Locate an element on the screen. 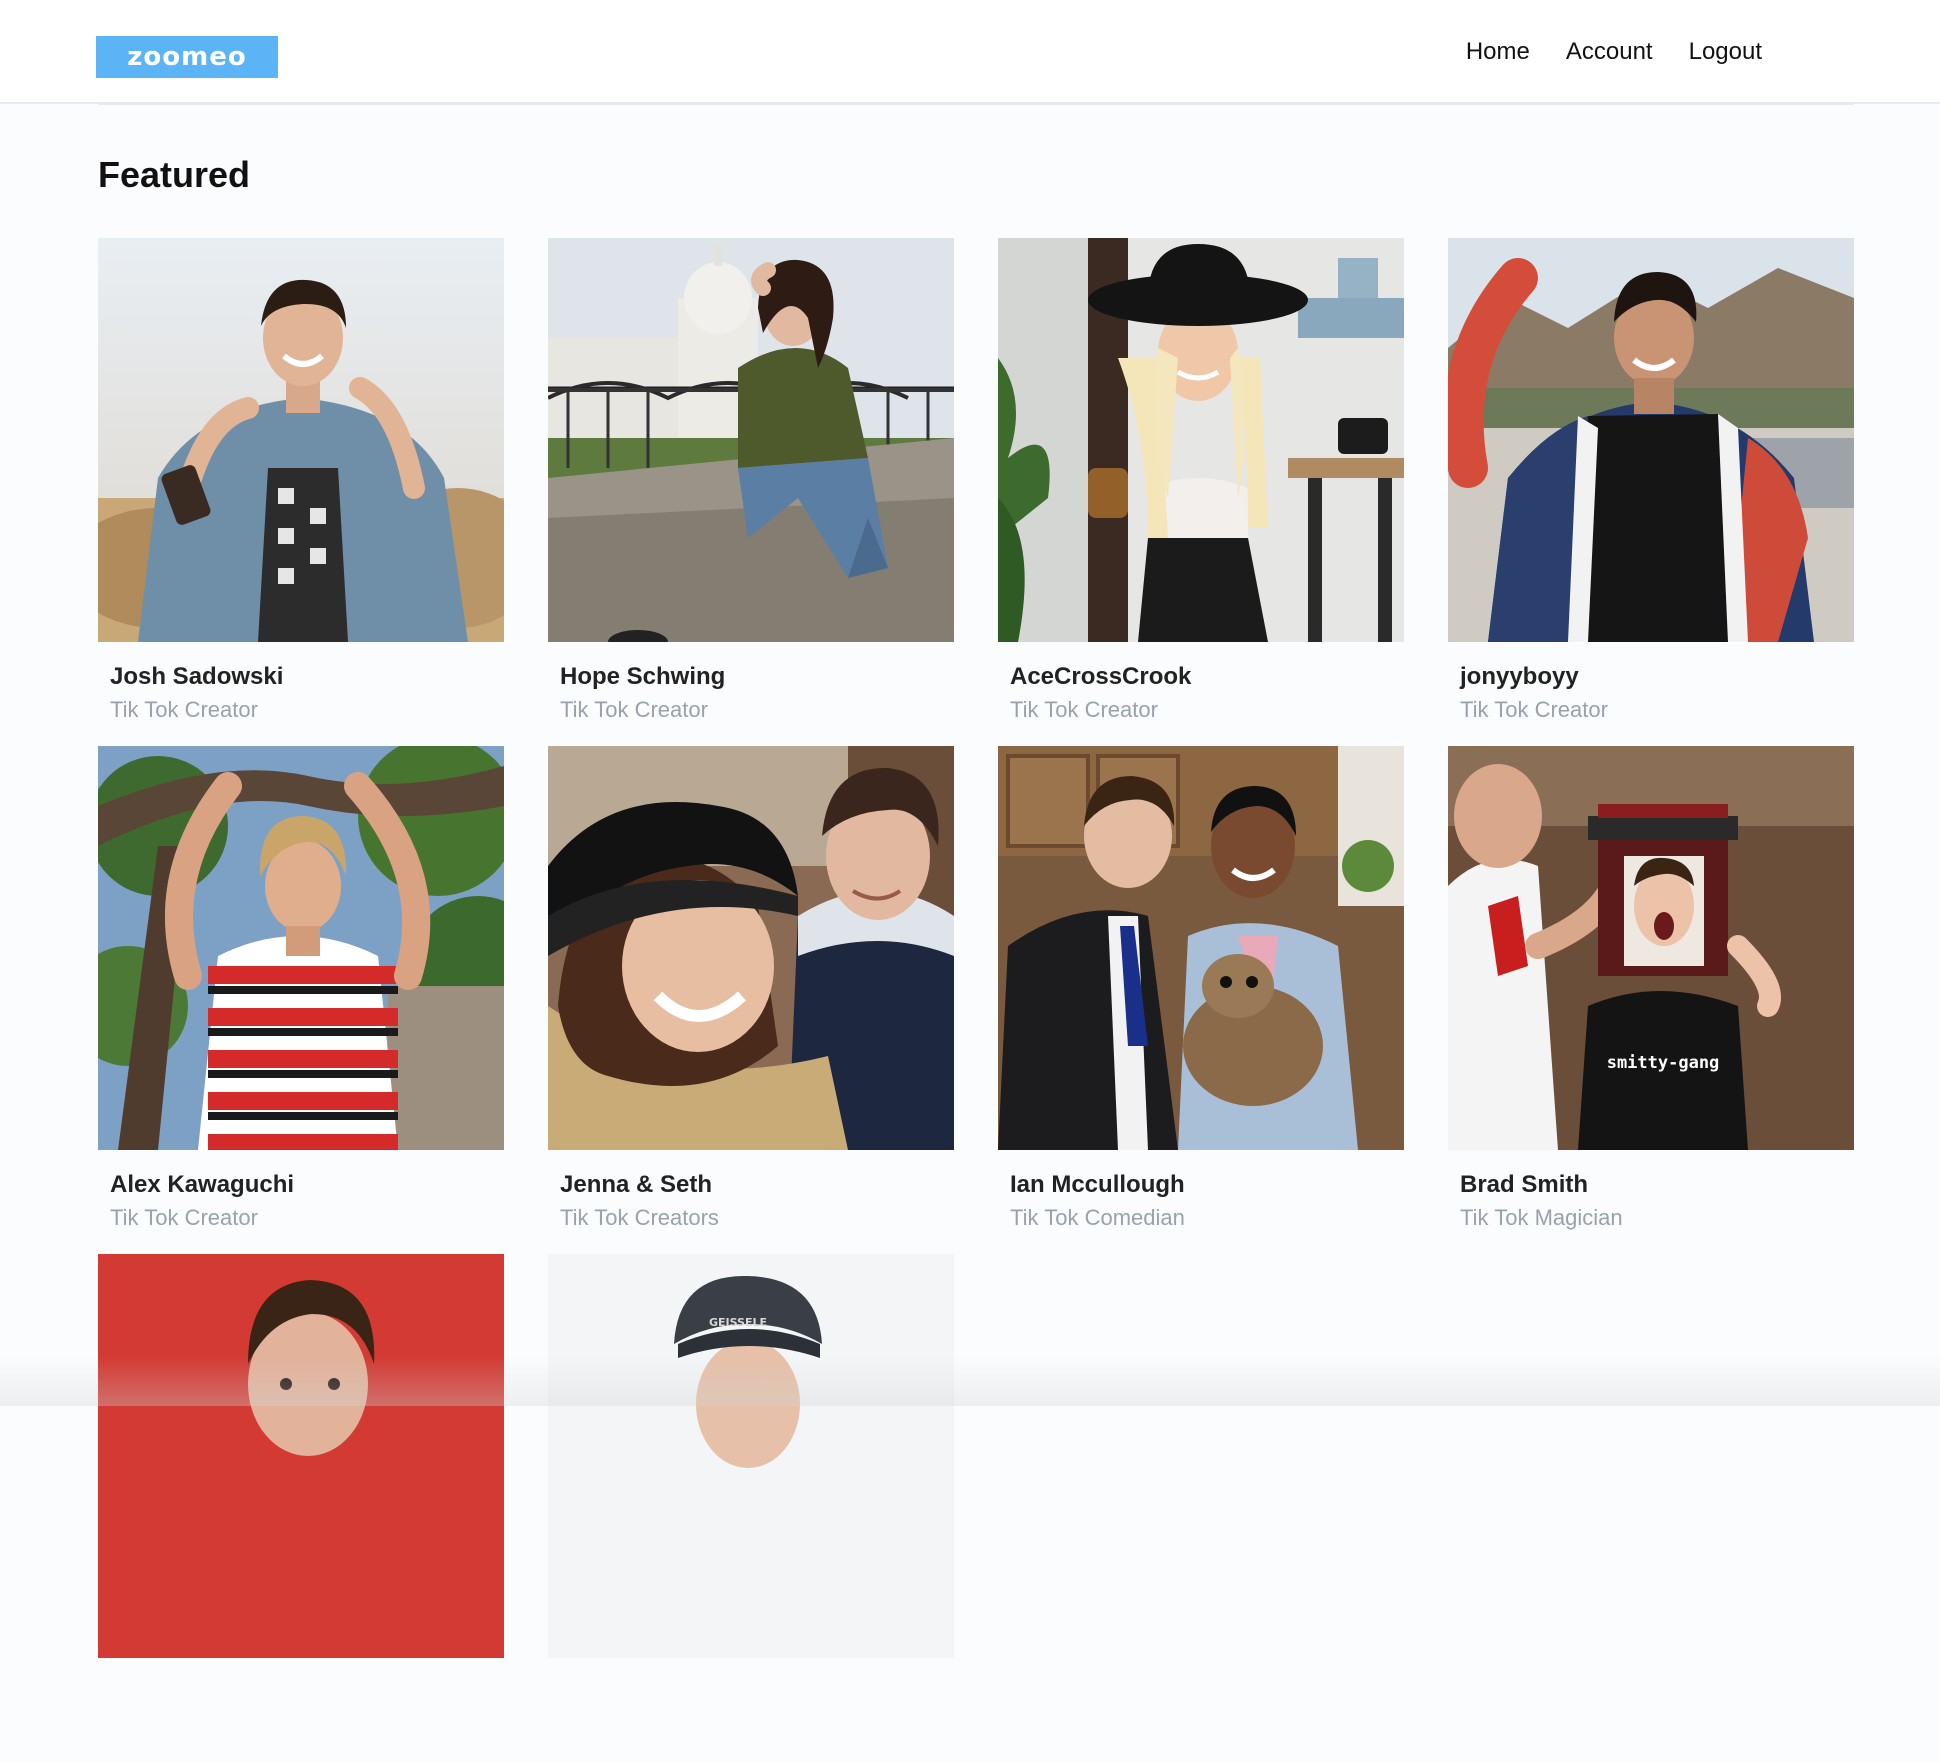 The height and width of the screenshot is (1762, 1940). creator-name: Josh Sadowski is located at coordinates (197, 676).